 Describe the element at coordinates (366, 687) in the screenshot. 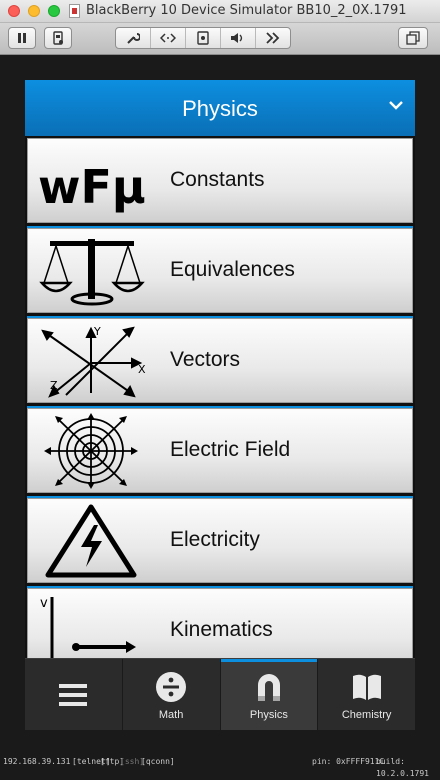

I see `book-icon` at that location.